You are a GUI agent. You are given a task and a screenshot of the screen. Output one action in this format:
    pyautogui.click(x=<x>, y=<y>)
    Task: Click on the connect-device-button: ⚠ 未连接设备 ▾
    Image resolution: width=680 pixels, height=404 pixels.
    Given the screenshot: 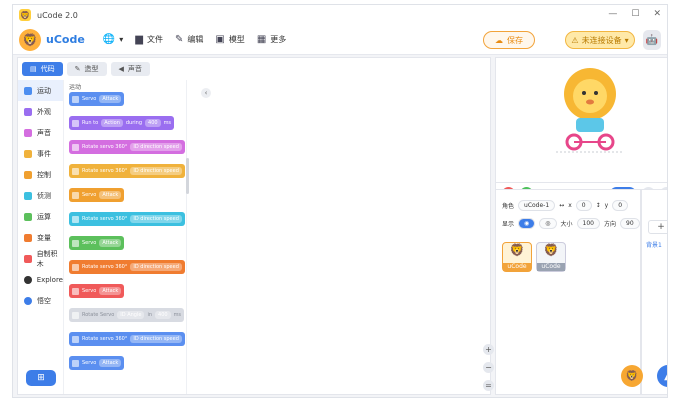 What is the action you would take?
    pyautogui.click(x=600, y=40)
    